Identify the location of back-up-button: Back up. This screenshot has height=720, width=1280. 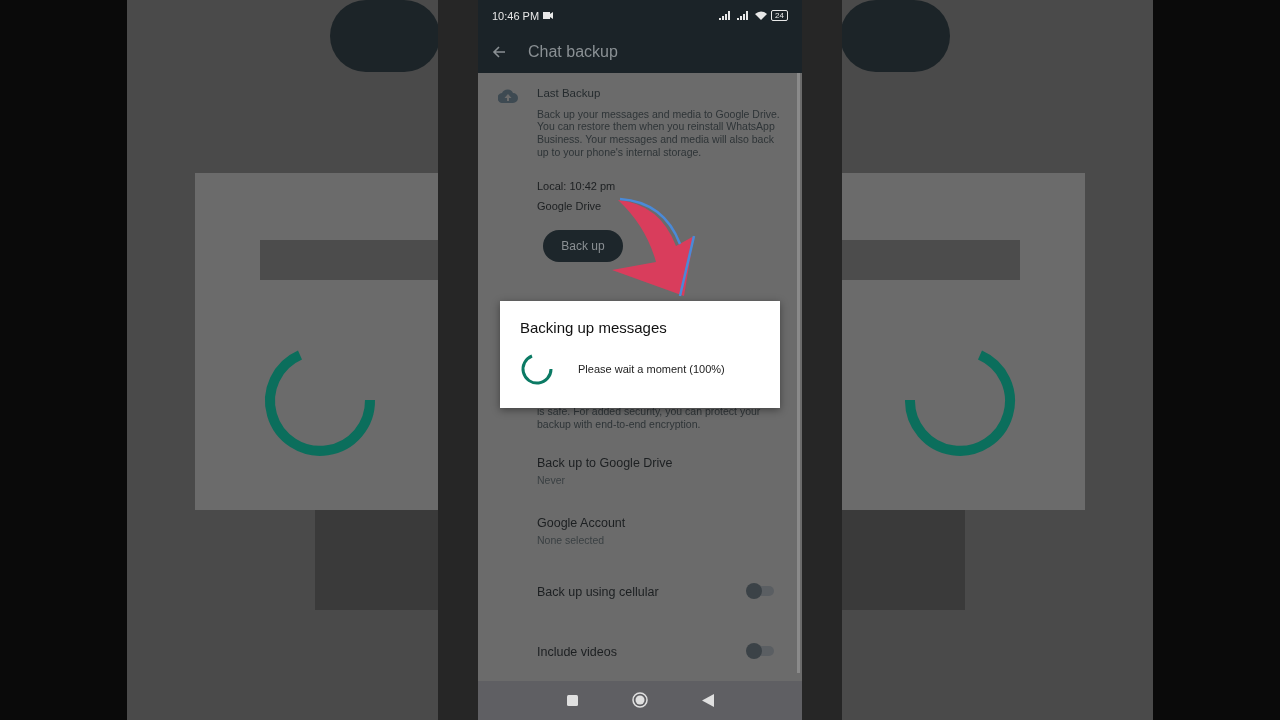
(583, 246).